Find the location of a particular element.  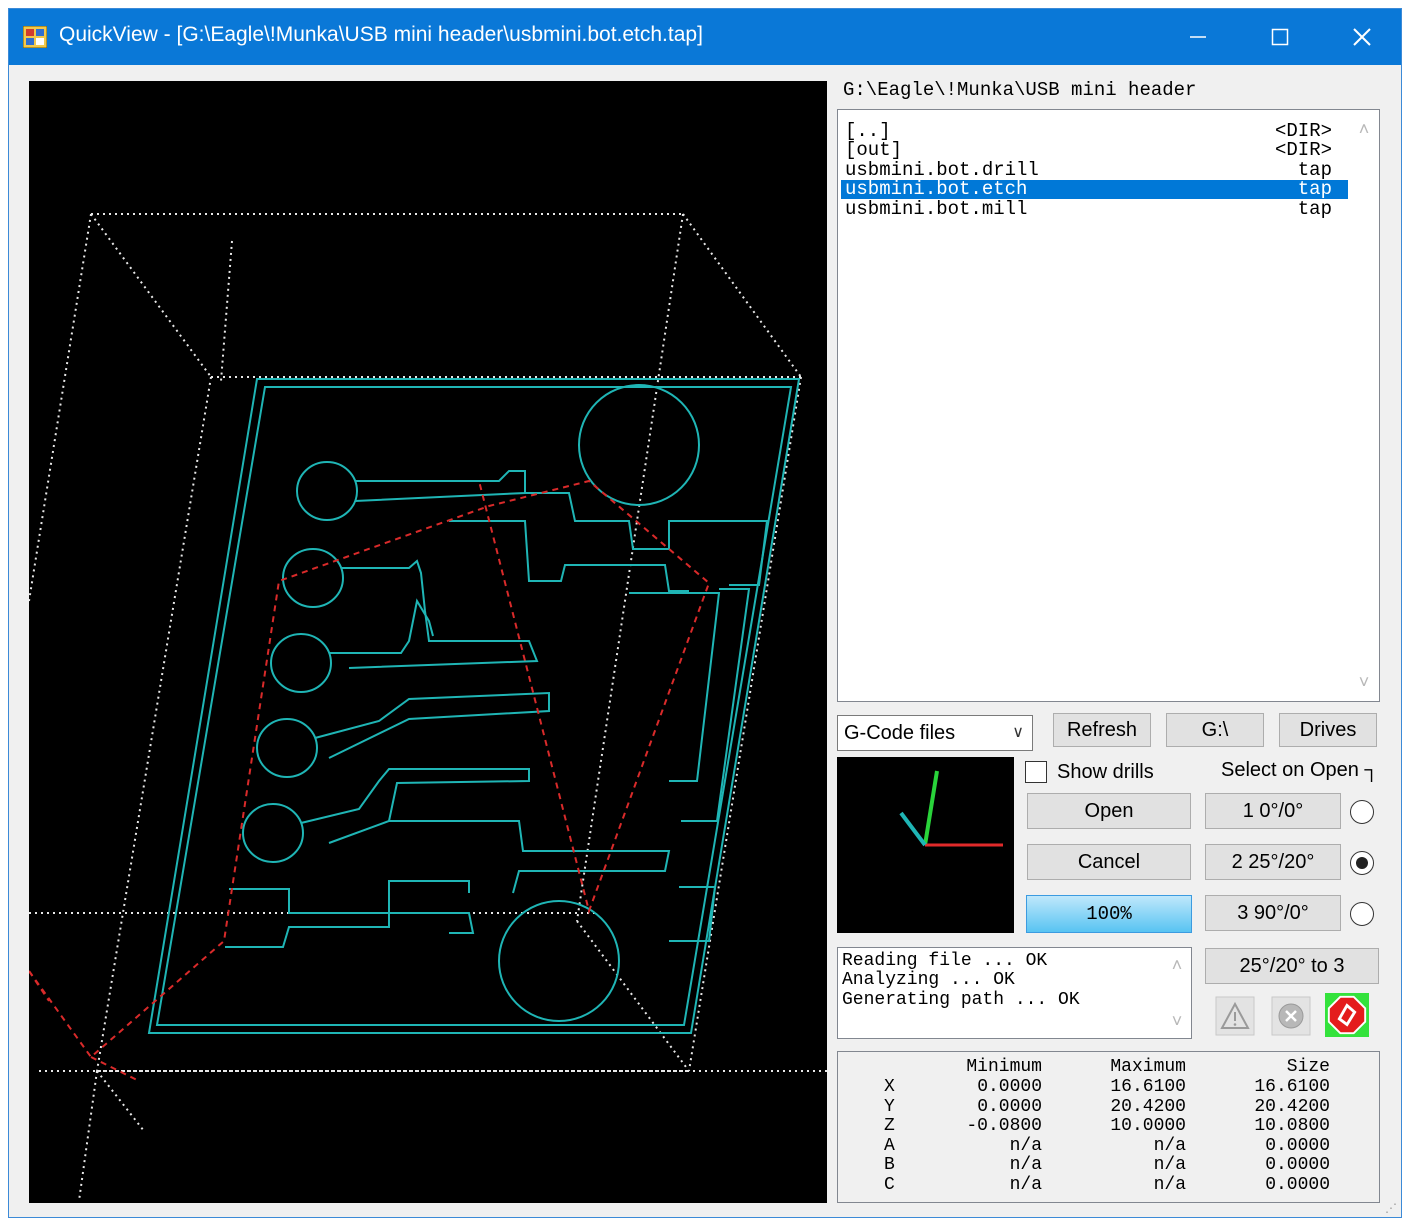

run-icon is located at coordinates (1347, 1015).